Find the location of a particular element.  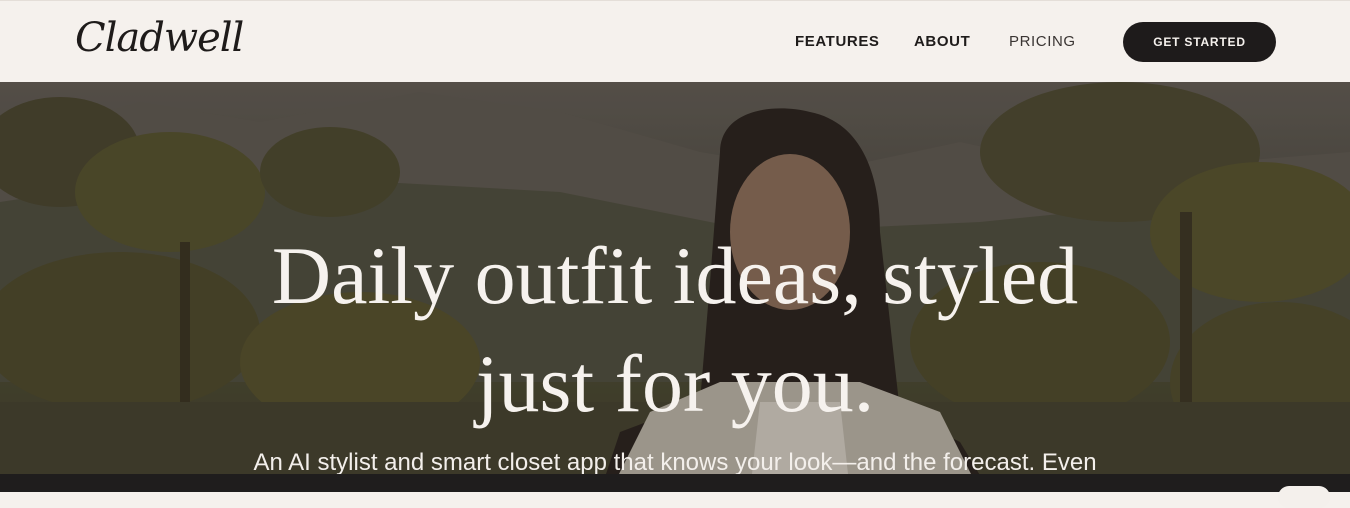

hero-headline-line-2: just for you. is located at coordinates (675, 383).